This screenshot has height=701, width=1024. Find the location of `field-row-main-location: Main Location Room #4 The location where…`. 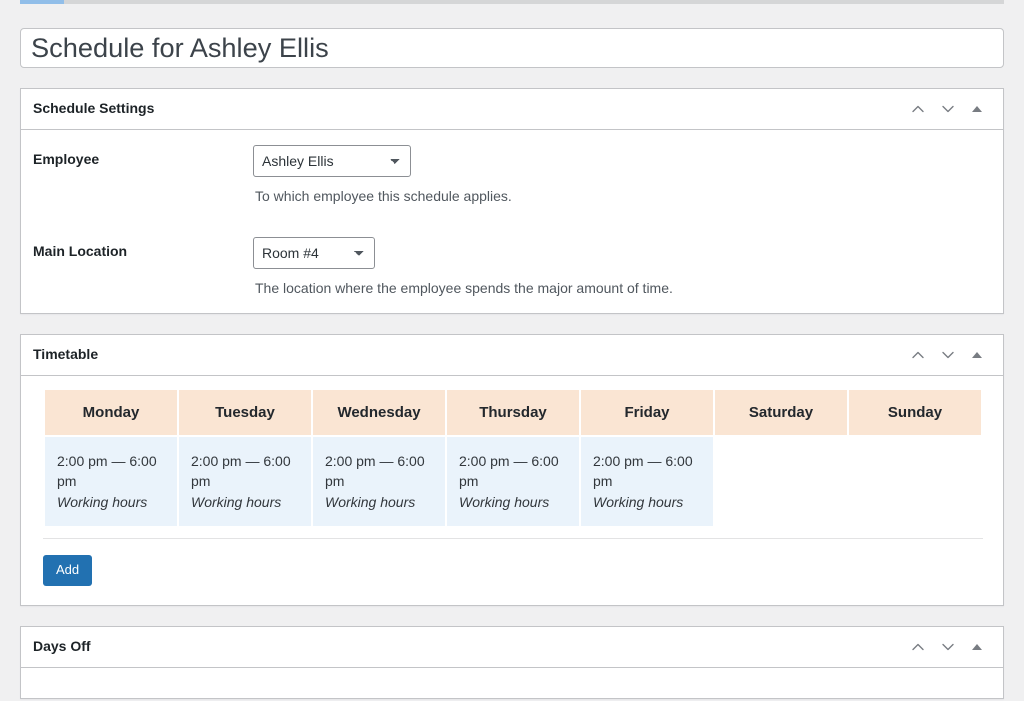

field-row-main-location: Main Location Room #4 The location where… is located at coordinates (512, 268).